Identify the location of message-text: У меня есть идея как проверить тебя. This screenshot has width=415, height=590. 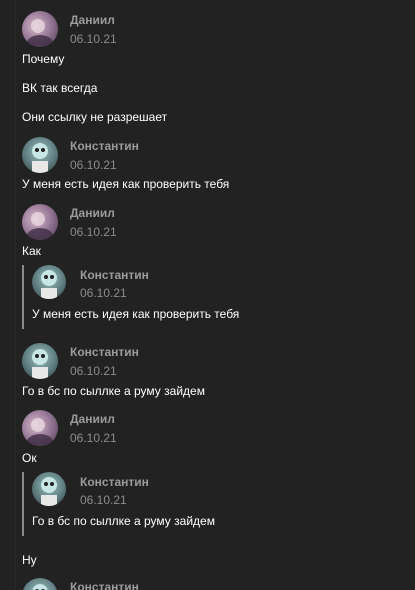
(126, 184).